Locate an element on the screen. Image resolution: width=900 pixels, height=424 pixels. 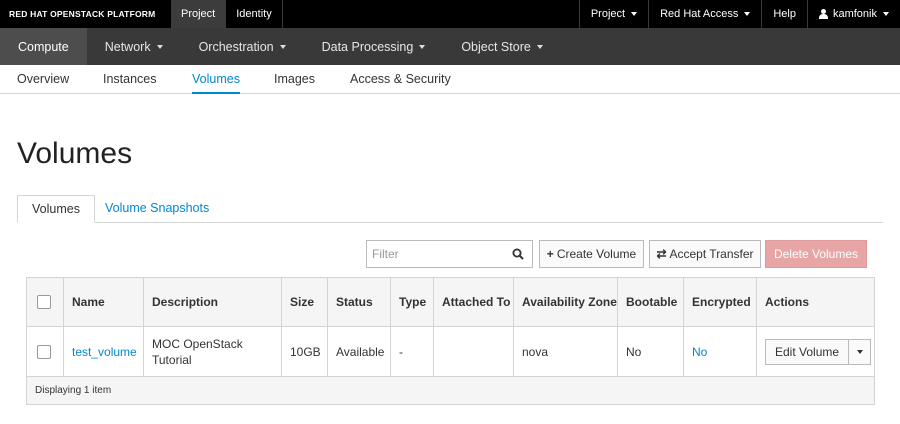
subnav-overview: Overview is located at coordinates (43, 79).